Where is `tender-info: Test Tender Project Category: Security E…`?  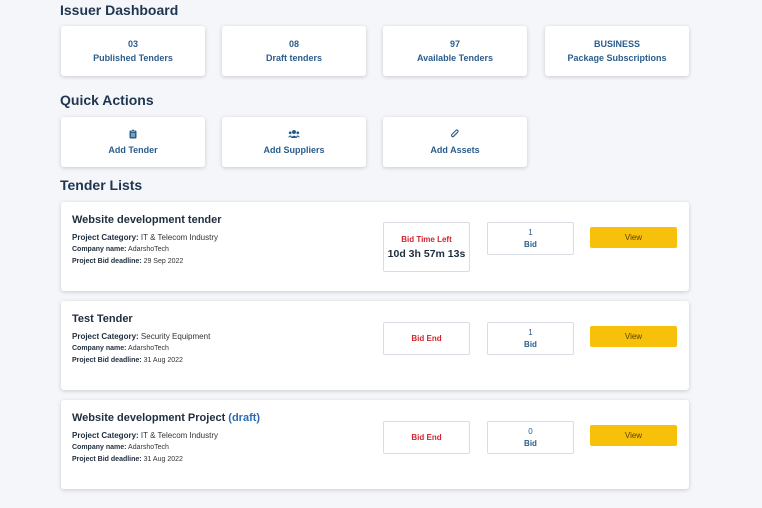
tender-info: Test Tender Project Category: Security E… is located at coordinates (141, 340).